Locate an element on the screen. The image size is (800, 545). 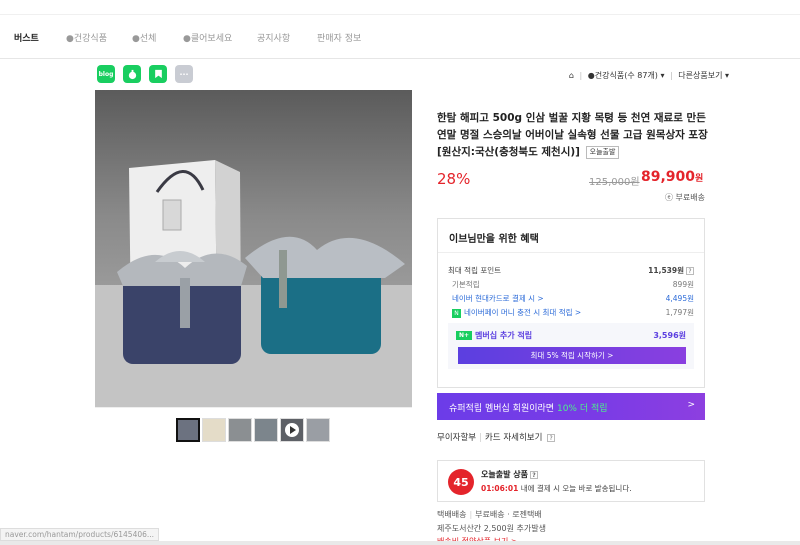
nav-item-health: ●건강식품 is located at coordinates (86, 37).